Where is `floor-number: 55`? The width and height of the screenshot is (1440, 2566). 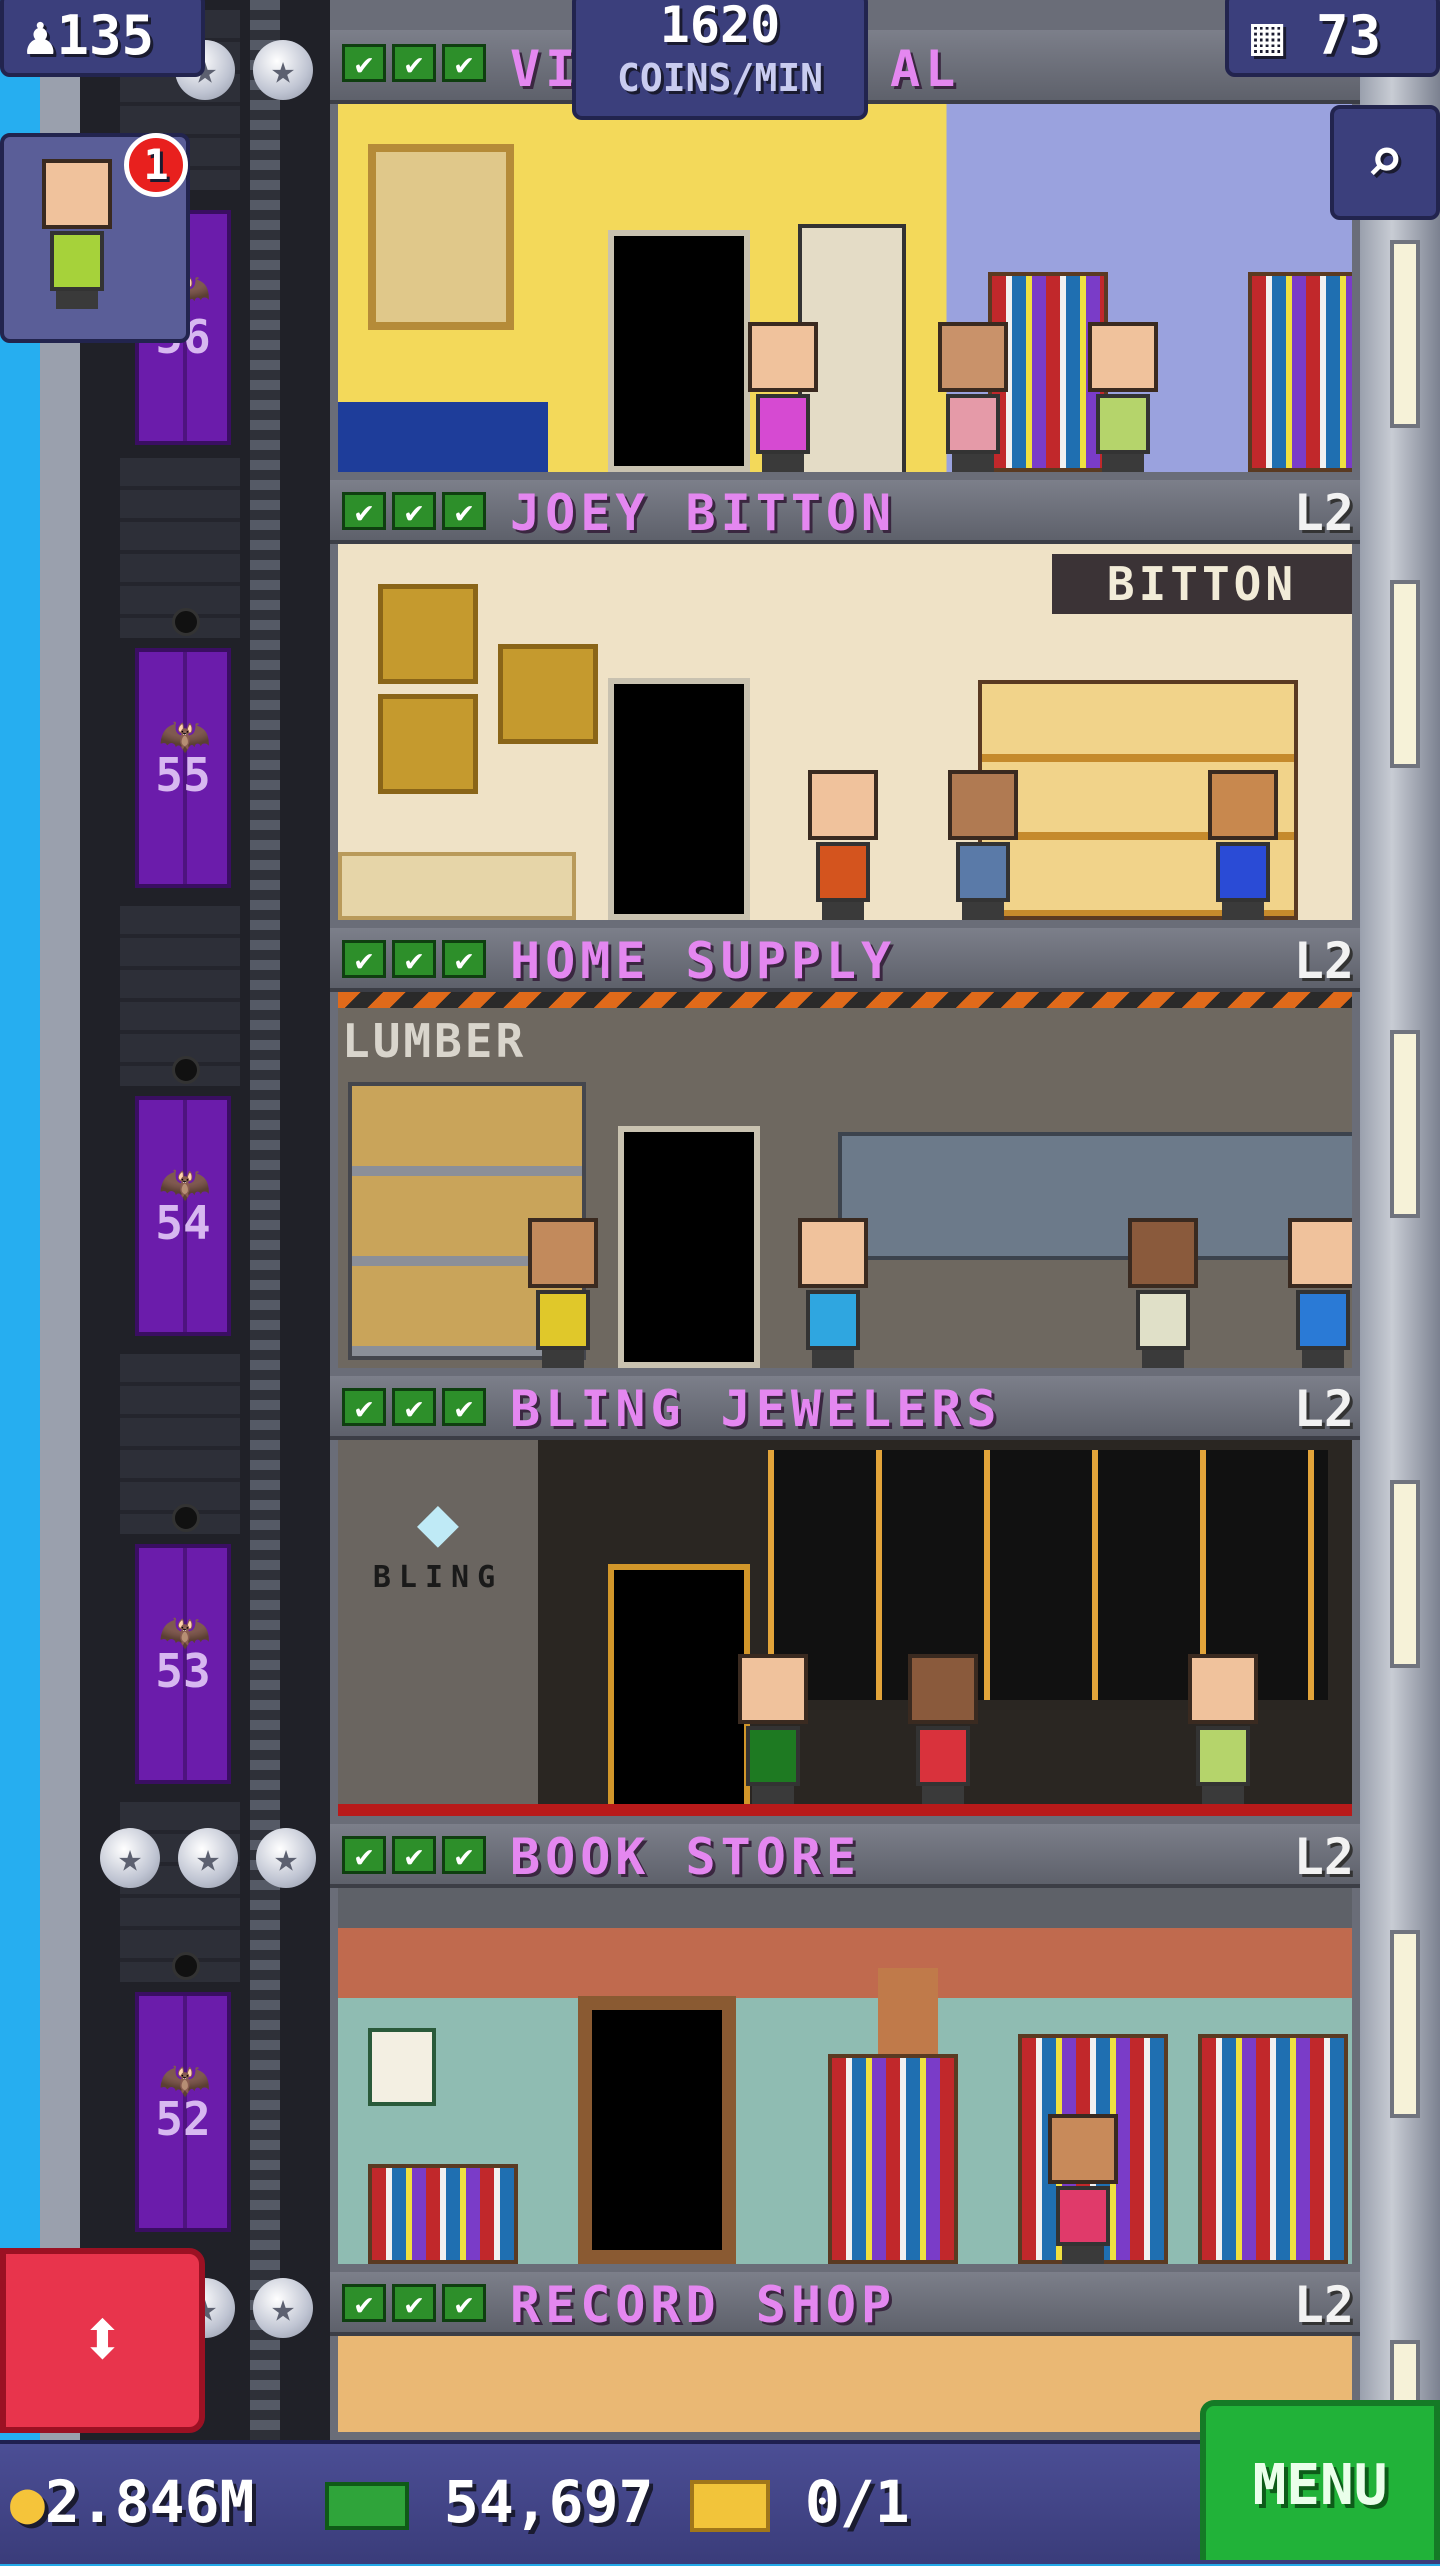 floor-number: 55 is located at coordinates (183, 775).